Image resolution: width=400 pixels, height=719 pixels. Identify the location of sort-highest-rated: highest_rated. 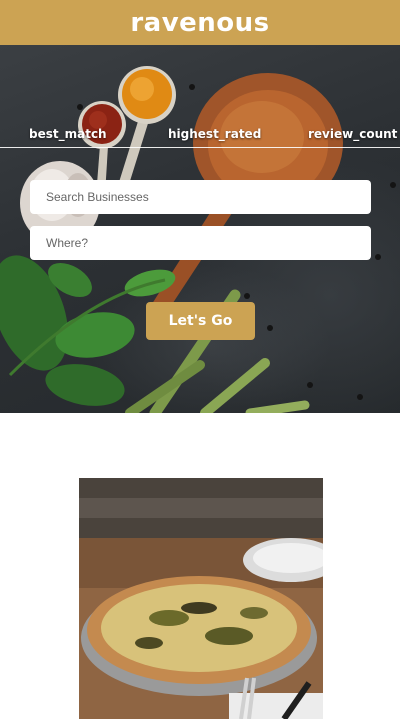
(214, 134).